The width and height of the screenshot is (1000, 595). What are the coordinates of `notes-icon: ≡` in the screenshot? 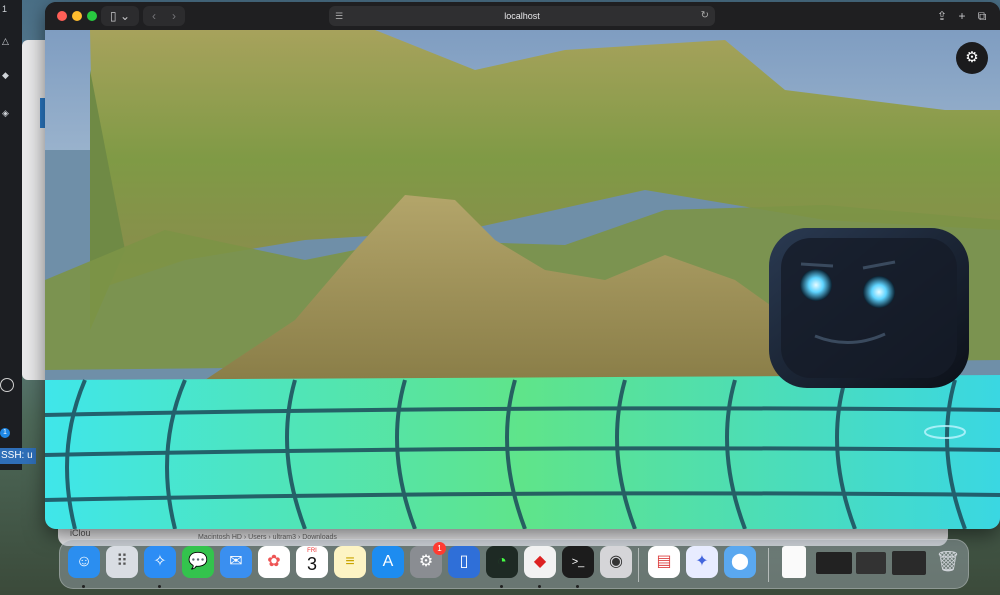 It's located at (350, 562).